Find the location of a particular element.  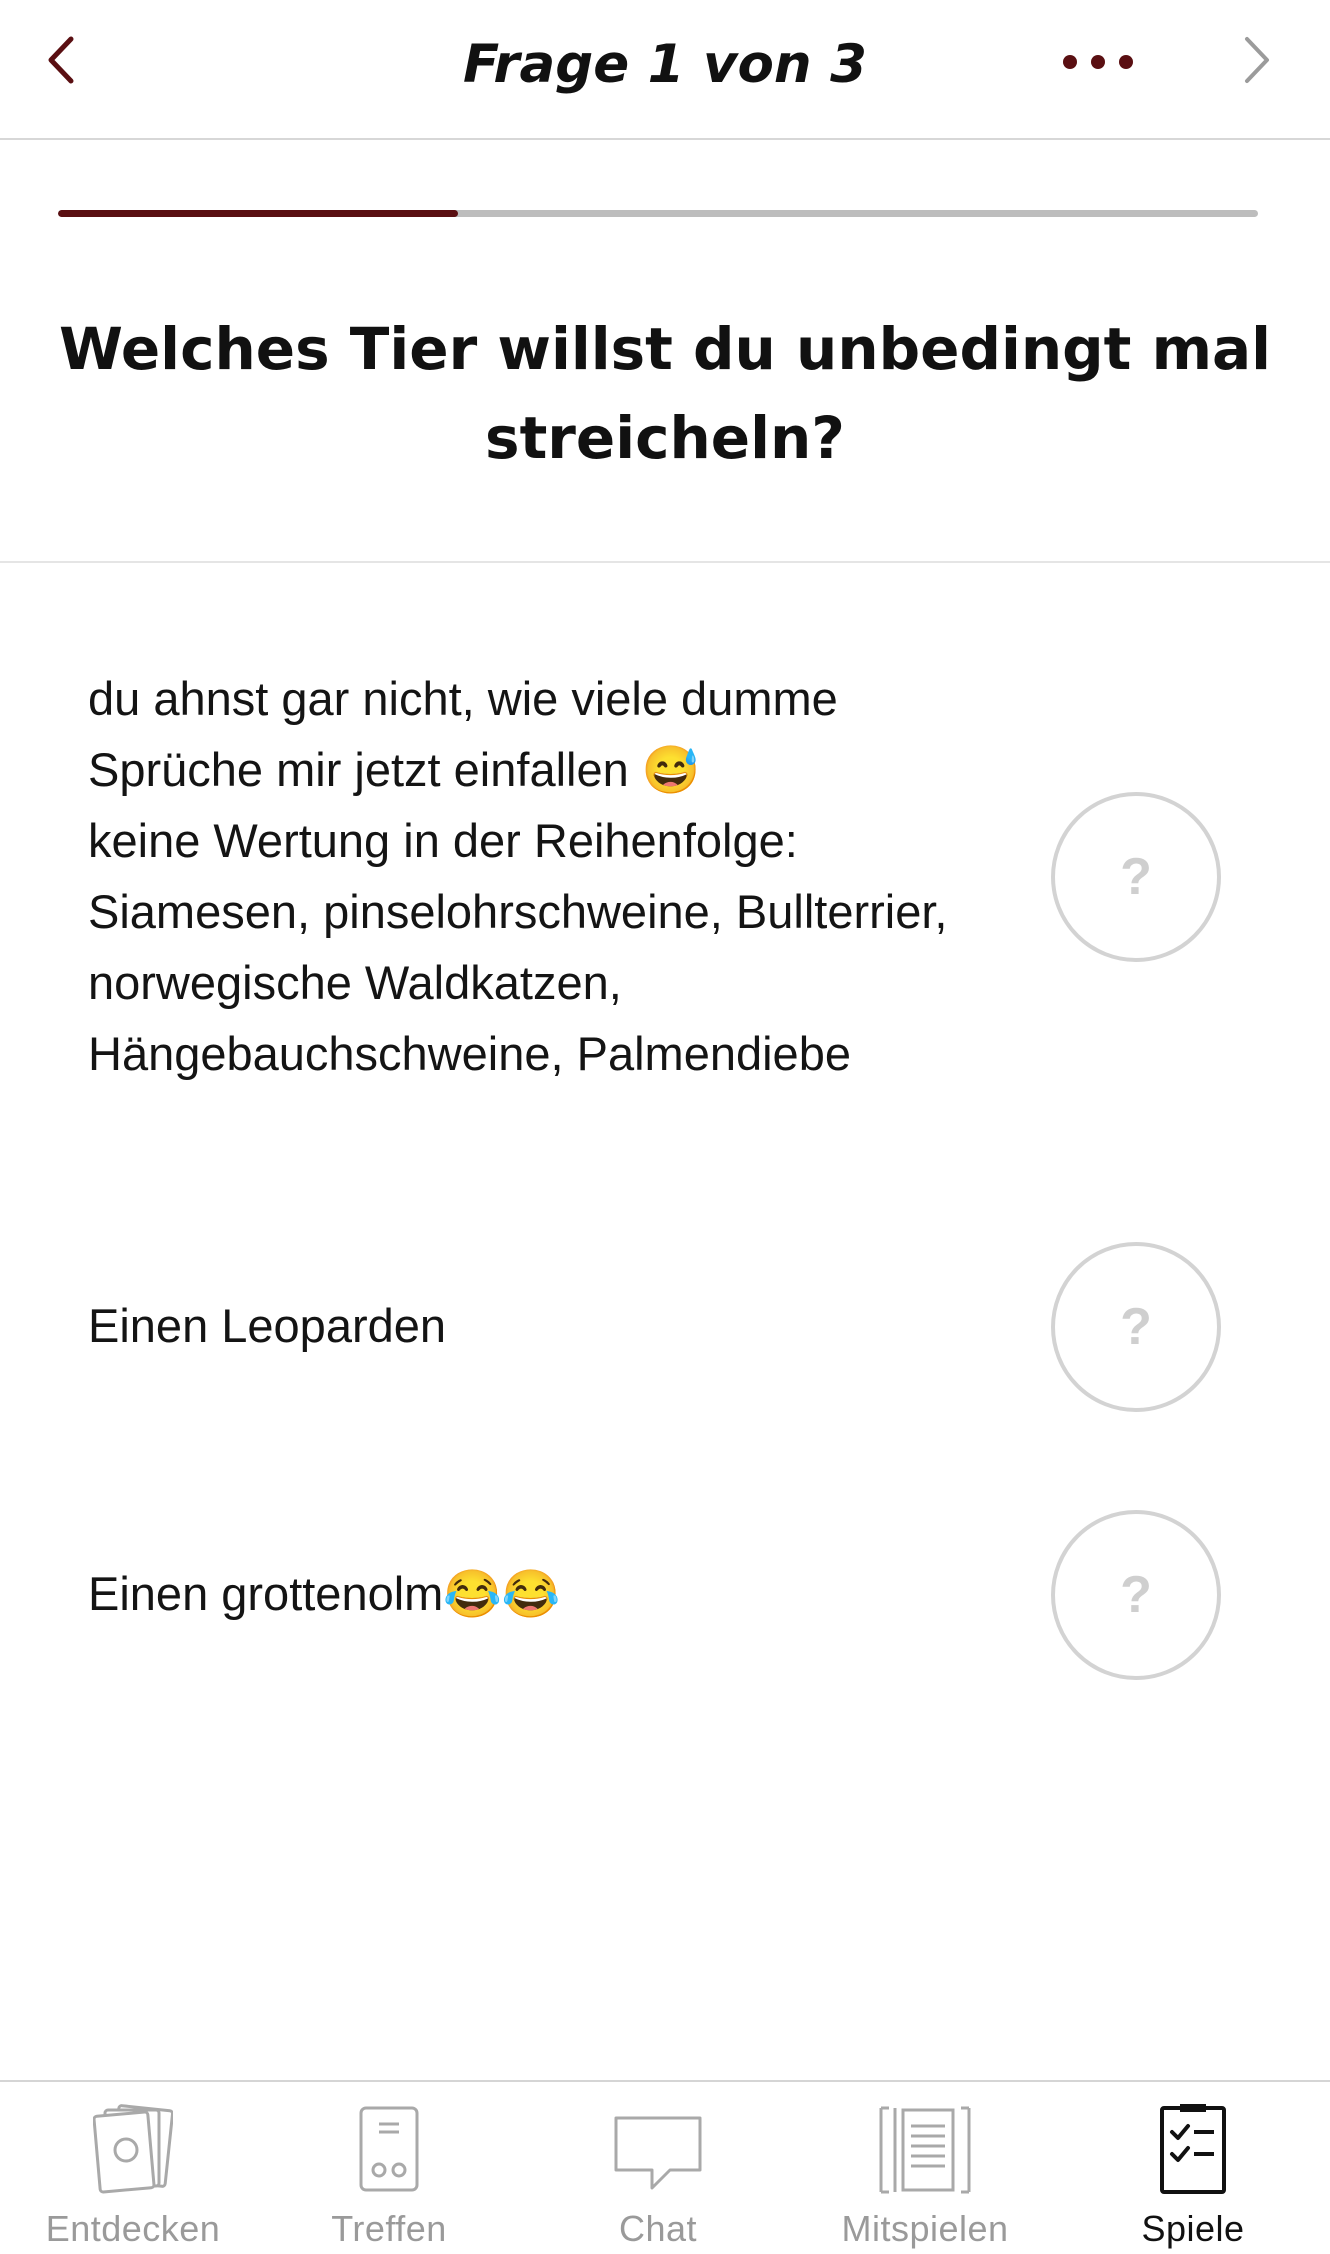

tab-spiele: Spiele is located at coordinates (1193, 2168).